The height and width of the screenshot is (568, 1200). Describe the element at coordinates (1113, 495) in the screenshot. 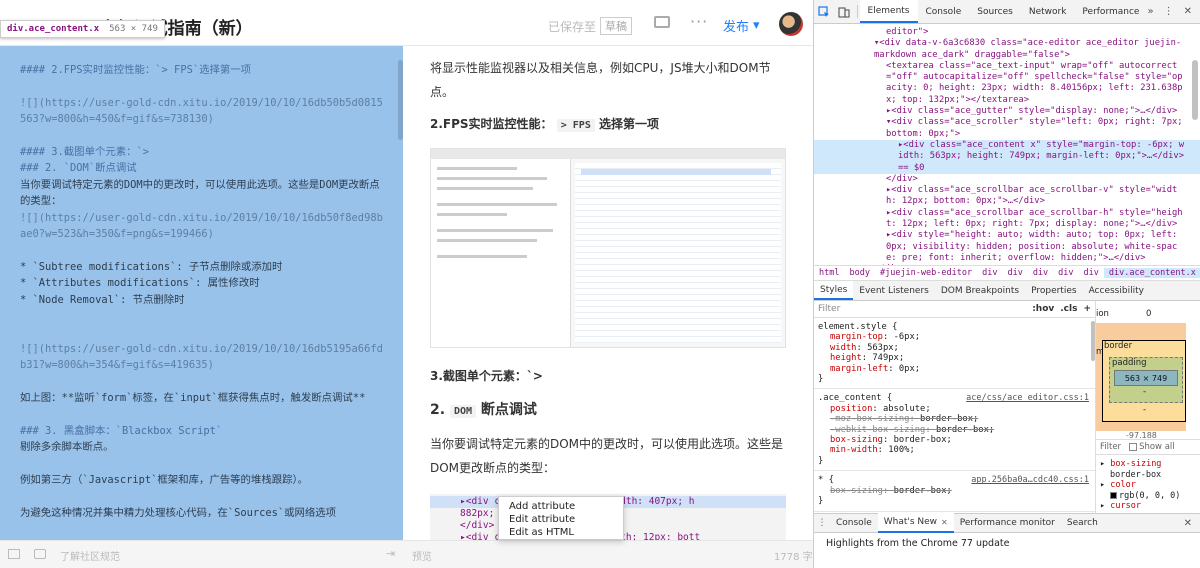

I see `color-swatch` at that location.